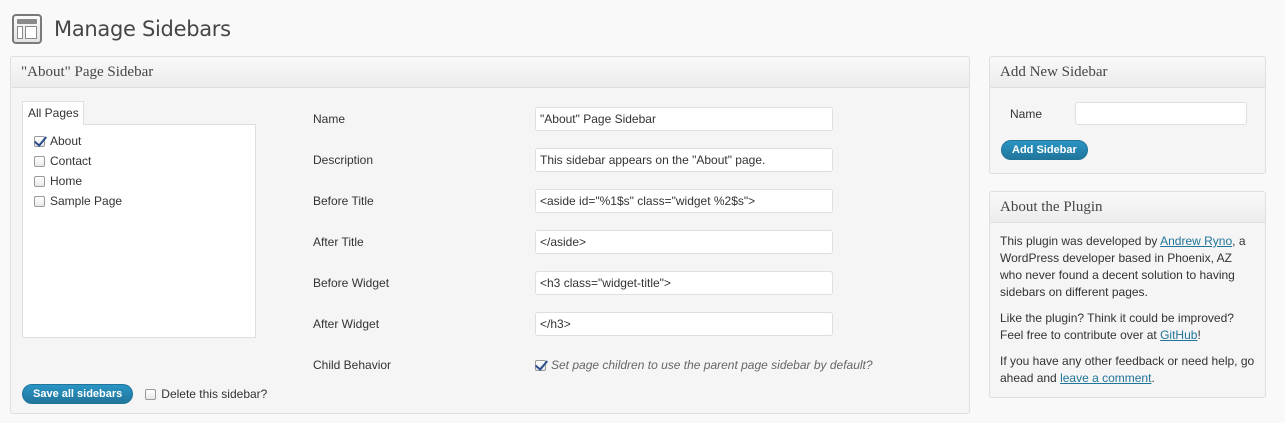  I want to click on after-title-row: After Title </aside>, so click(573, 242).